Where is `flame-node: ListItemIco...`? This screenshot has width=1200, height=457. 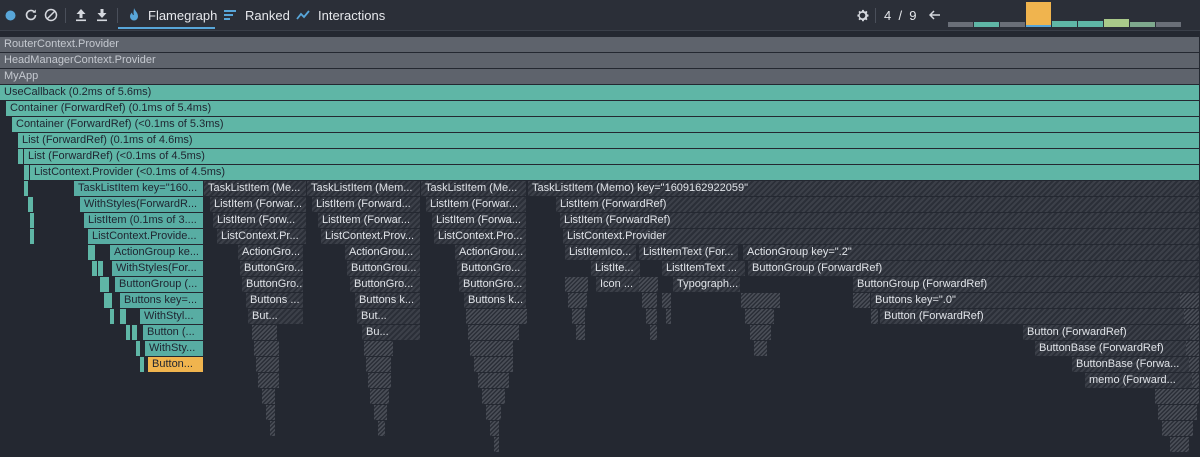
flame-node: ListItemIco... is located at coordinates (601, 252).